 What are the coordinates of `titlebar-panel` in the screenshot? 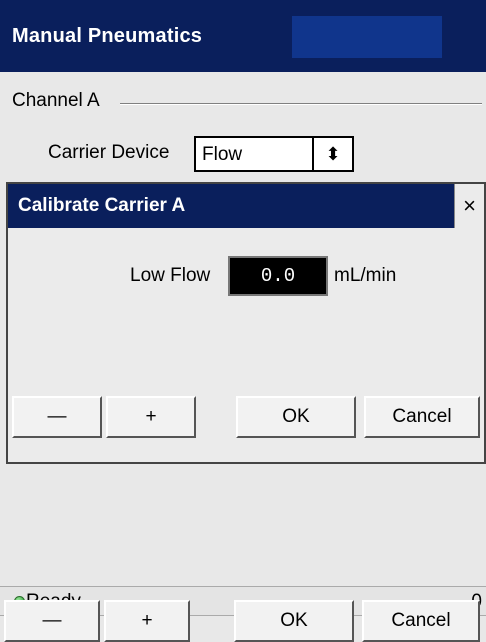 It's located at (367, 37).